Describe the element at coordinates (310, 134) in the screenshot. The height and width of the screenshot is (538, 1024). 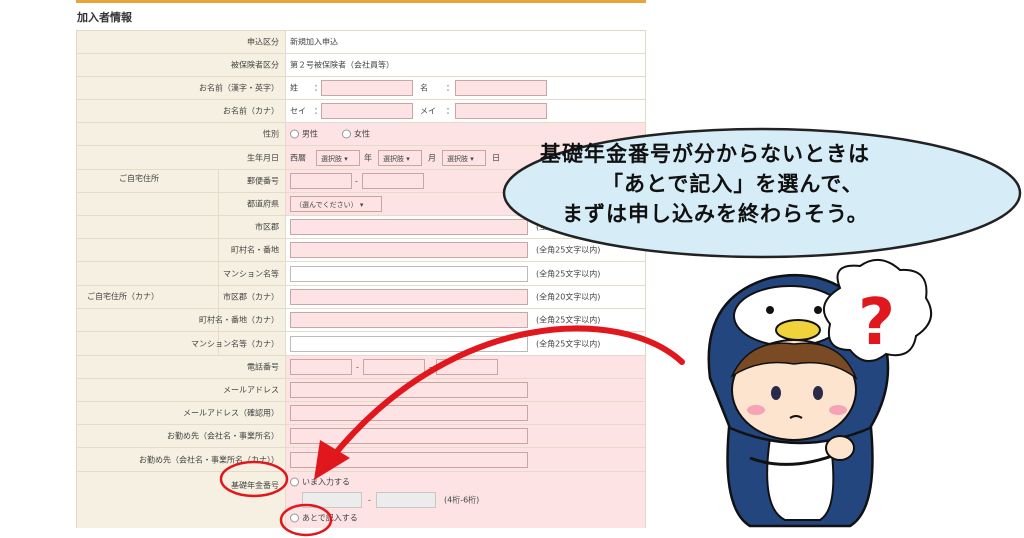
I see `gender-male-label: 男性` at that location.